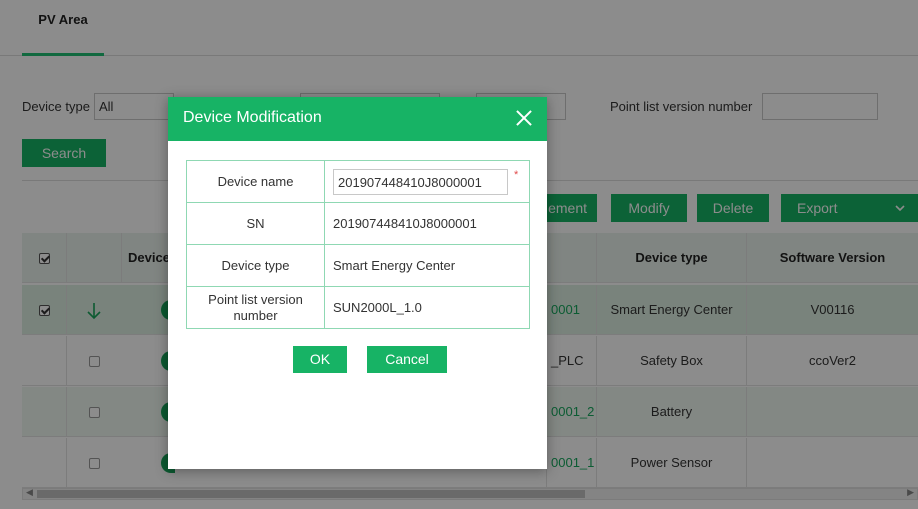 Image resolution: width=918 pixels, height=509 pixels. What do you see at coordinates (427, 265) in the screenshot?
I see `device-type-value: Smart Energy Center` at bounding box center [427, 265].